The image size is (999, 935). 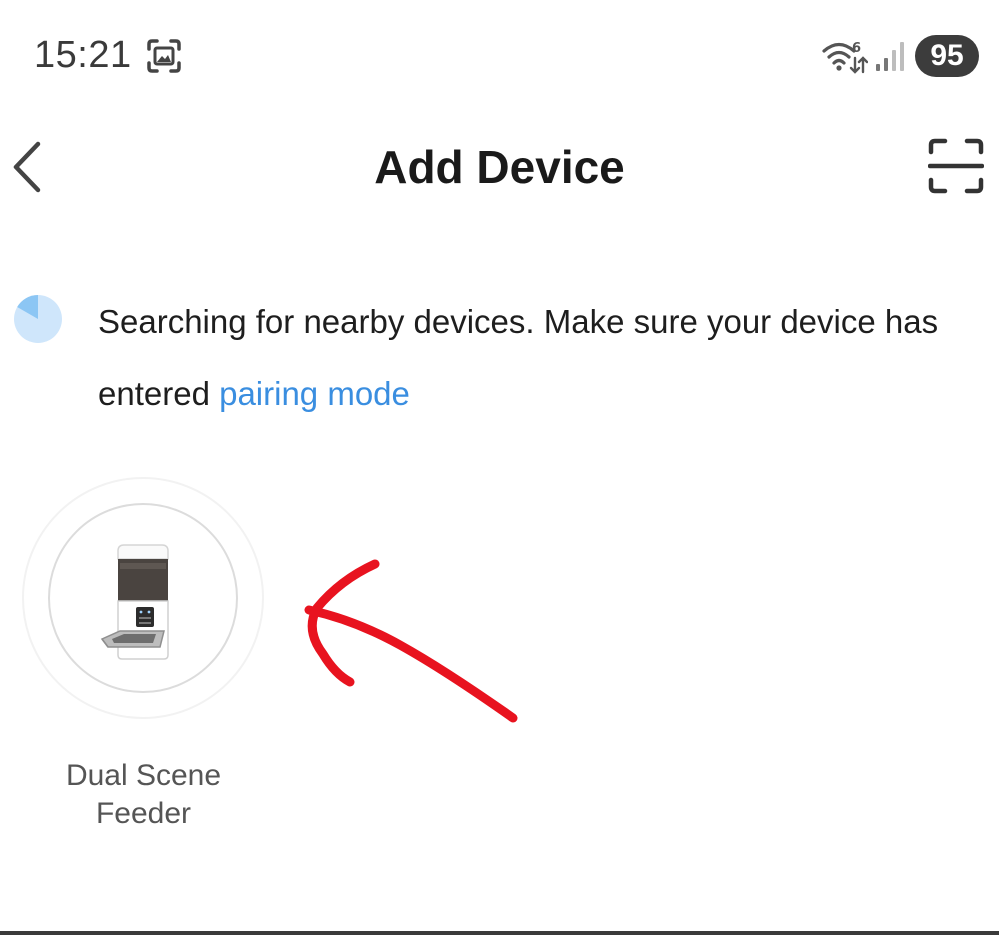 What do you see at coordinates (499, 55) in the screenshot?
I see `status-bar: 15:21 6 95` at bounding box center [499, 55].